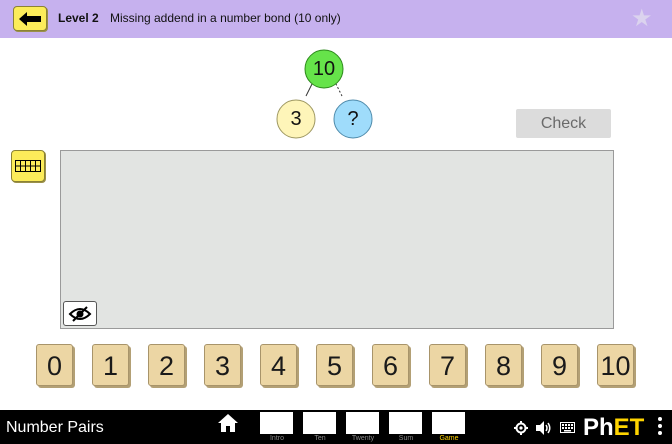  Describe the element at coordinates (222, 365) in the screenshot. I see `number-button-3: 3` at that location.